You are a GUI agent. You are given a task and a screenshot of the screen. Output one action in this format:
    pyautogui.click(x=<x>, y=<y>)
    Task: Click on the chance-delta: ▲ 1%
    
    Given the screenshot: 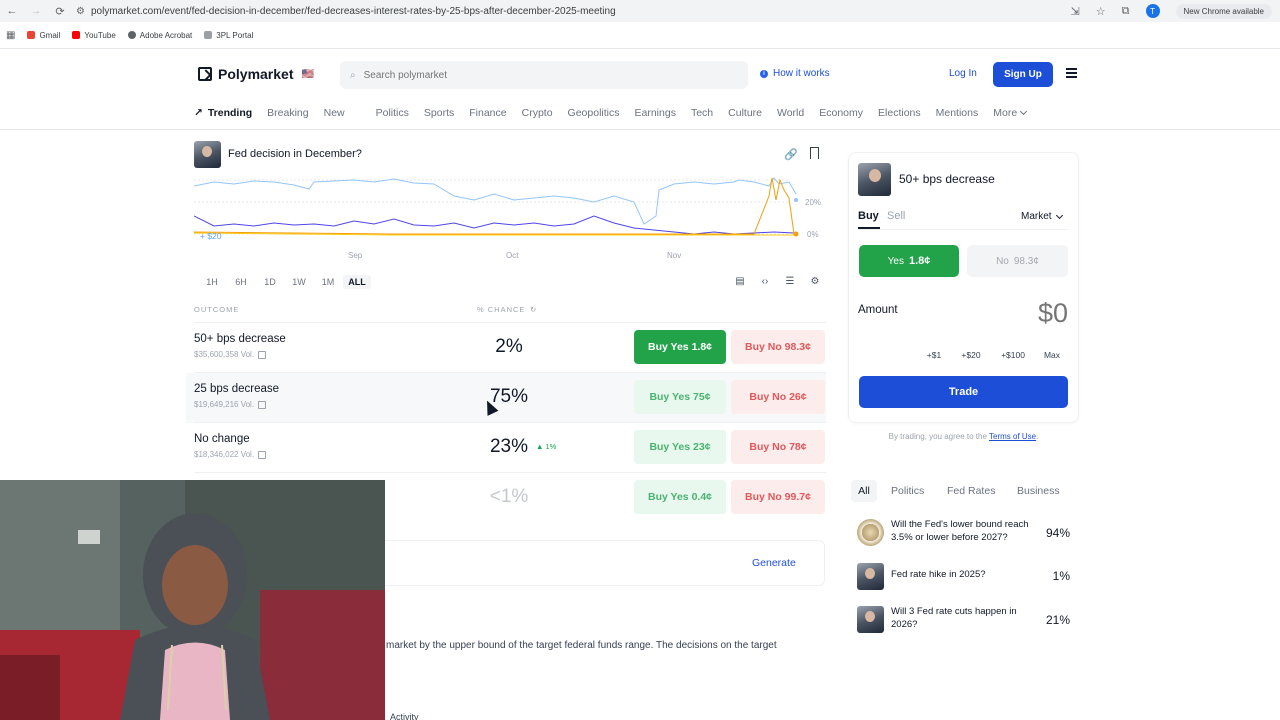 What is the action you would take?
    pyautogui.click(x=546, y=446)
    